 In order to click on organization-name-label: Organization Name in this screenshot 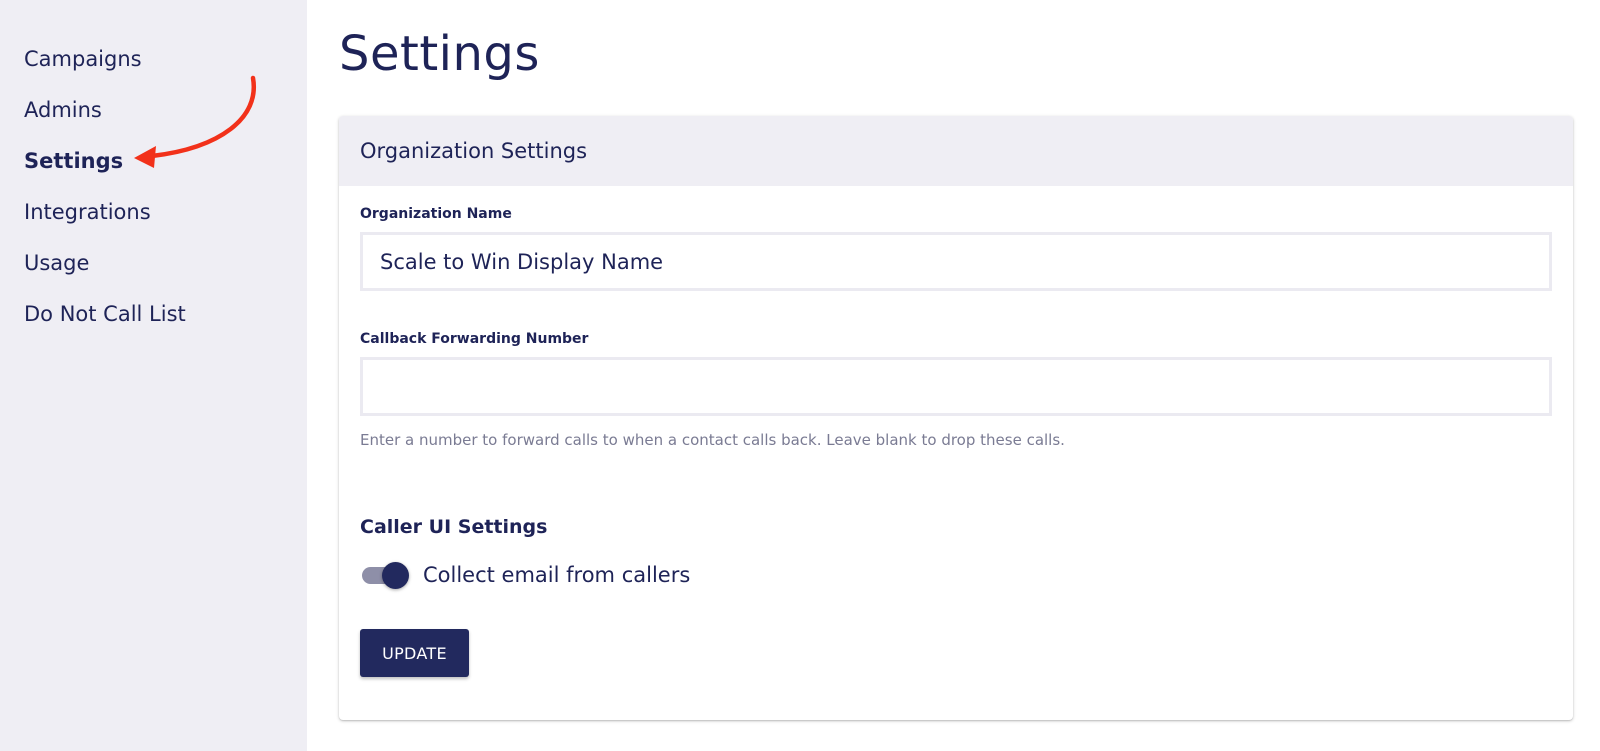, I will do `click(436, 214)`.